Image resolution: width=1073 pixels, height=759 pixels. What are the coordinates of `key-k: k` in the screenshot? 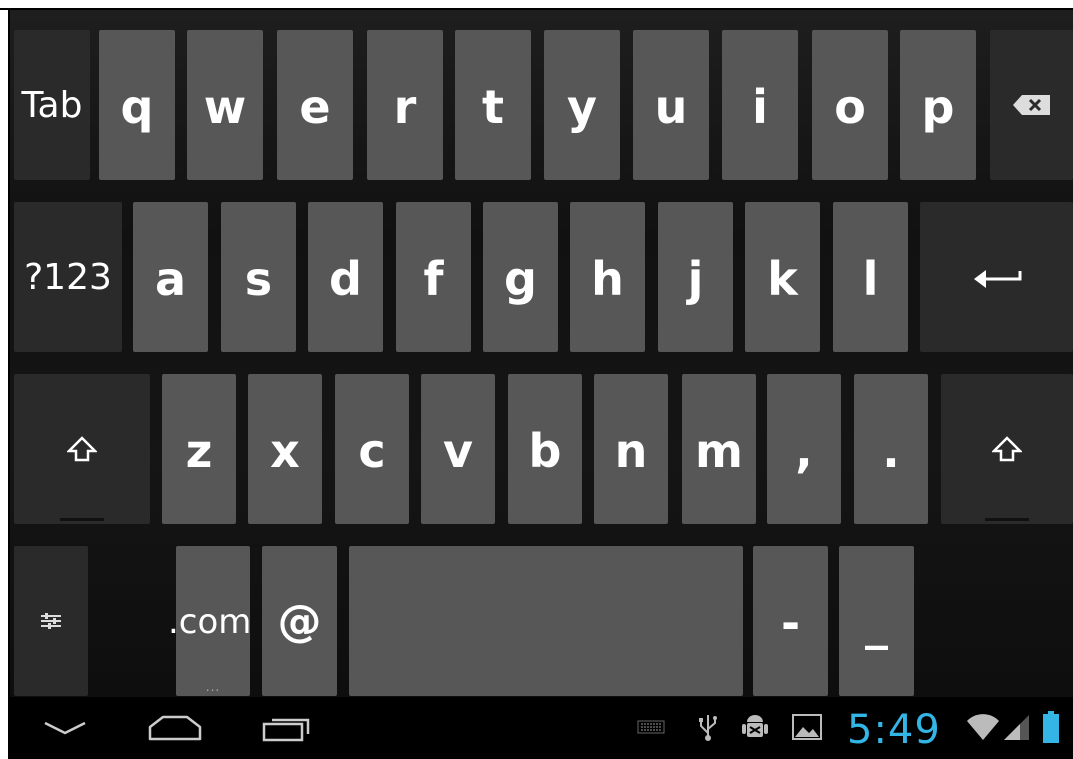 It's located at (782, 277).